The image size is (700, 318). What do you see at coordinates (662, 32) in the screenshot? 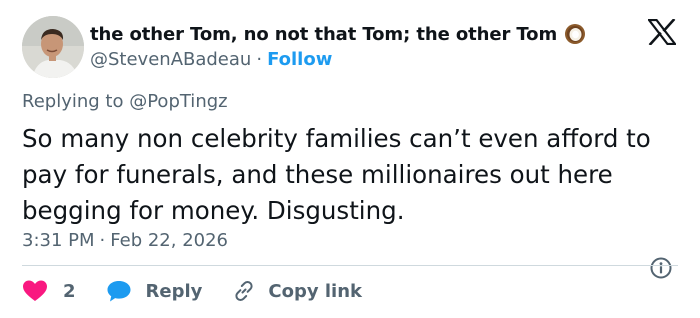
I see `x-logo-icon` at bounding box center [662, 32].